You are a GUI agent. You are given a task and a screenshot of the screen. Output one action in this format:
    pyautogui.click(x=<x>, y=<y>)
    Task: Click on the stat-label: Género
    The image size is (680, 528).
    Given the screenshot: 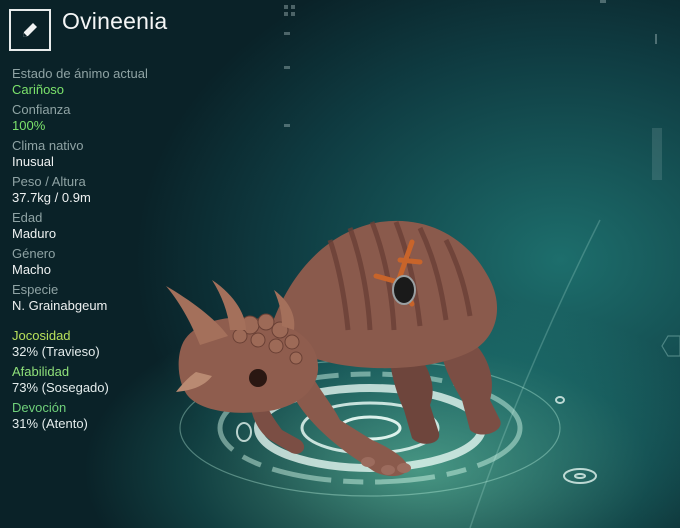 What is the action you would take?
    pyautogui.click(x=34, y=253)
    